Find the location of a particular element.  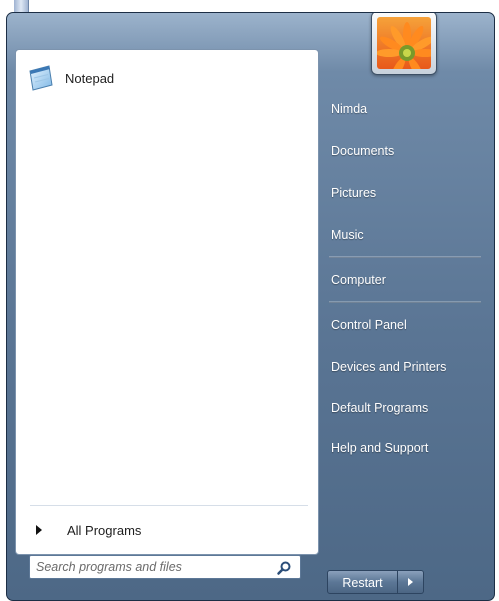

user-folder-link: Nimda is located at coordinates (405, 109).